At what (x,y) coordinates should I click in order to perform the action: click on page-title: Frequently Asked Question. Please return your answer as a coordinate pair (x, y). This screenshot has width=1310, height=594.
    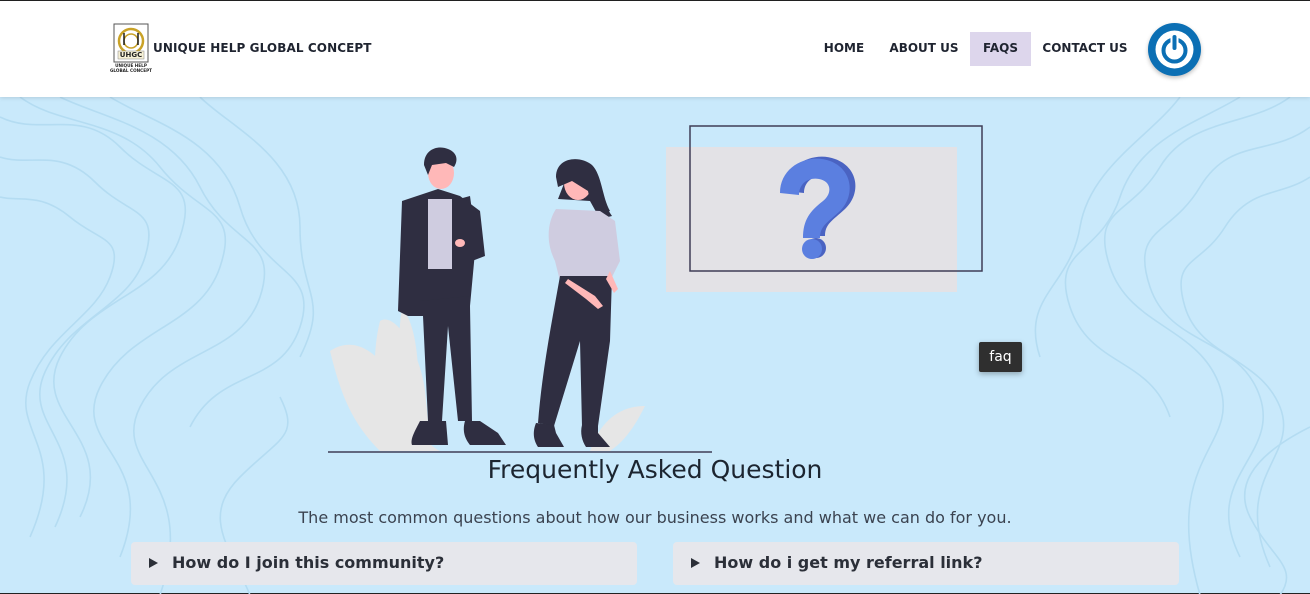
    Looking at the image, I should click on (655, 469).